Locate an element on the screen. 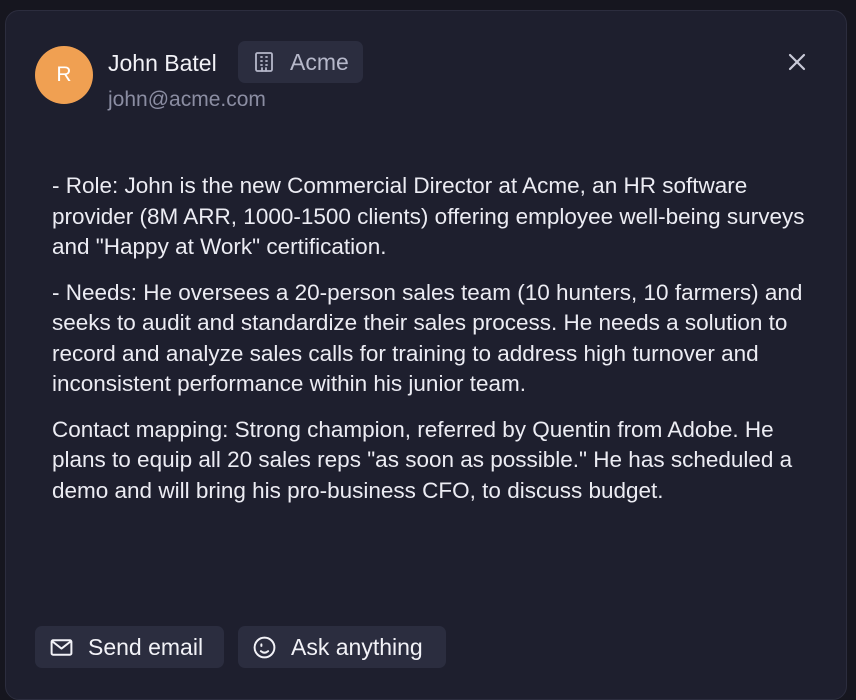 The width and height of the screenshot is (856, 700). company-label: Acme is located at coordinates (319, 61).